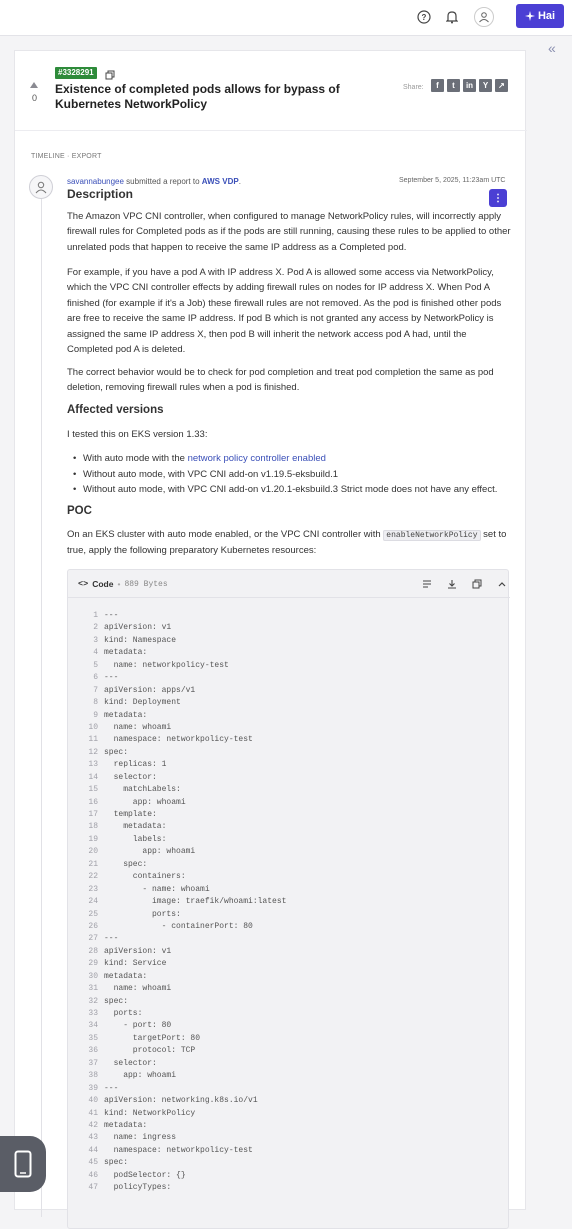 The image size is (572, 1229). What do you see at coordinates (93, 914) in the screenshot?
I see `code-line-number: 25` at bounding box center [93, 914].